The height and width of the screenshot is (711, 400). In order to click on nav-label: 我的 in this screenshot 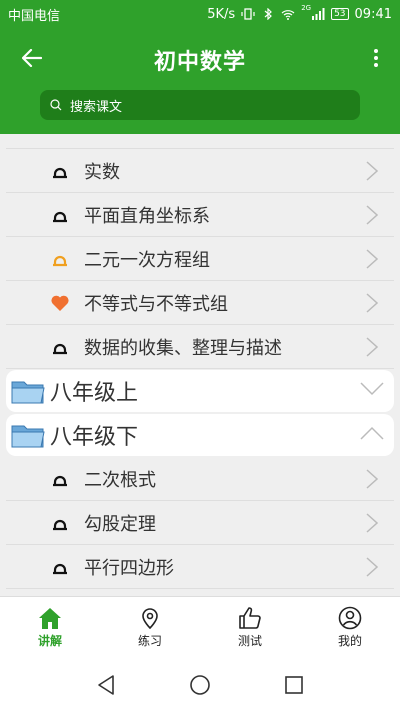, I will do `click(349, 641)`.